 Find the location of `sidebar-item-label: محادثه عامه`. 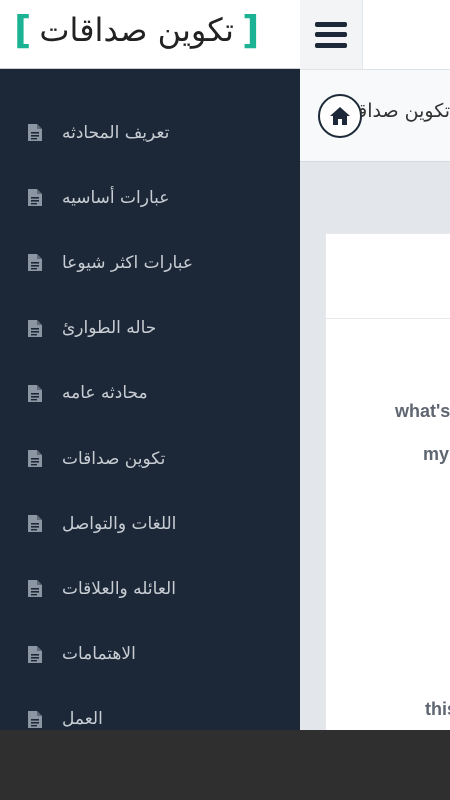

sidebar-item-label: محادثه عامه is located at coordinates (105, 393).